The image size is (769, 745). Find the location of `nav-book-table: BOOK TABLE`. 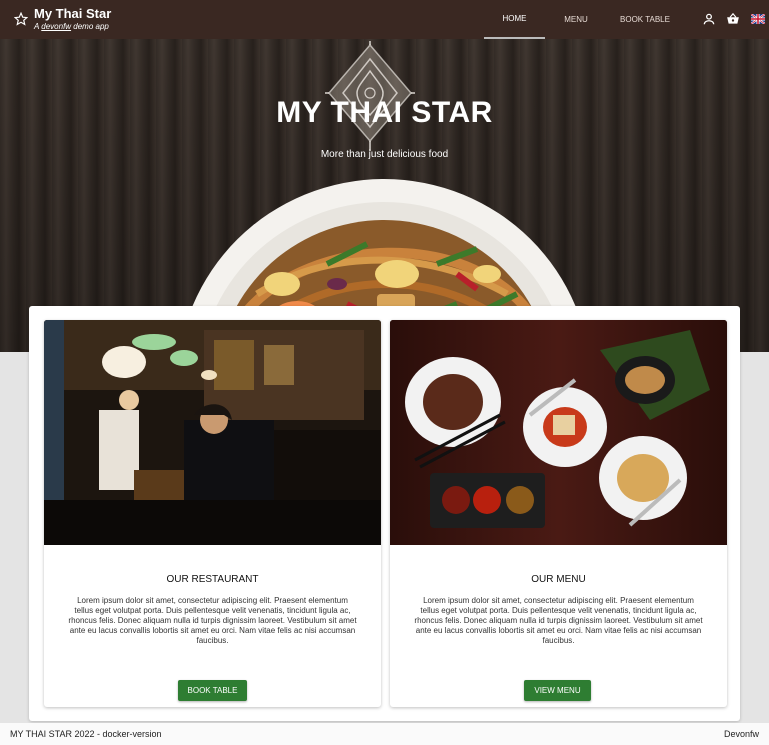

nav-book-table: BOOK TABLE is located at coordinates (645, 19).